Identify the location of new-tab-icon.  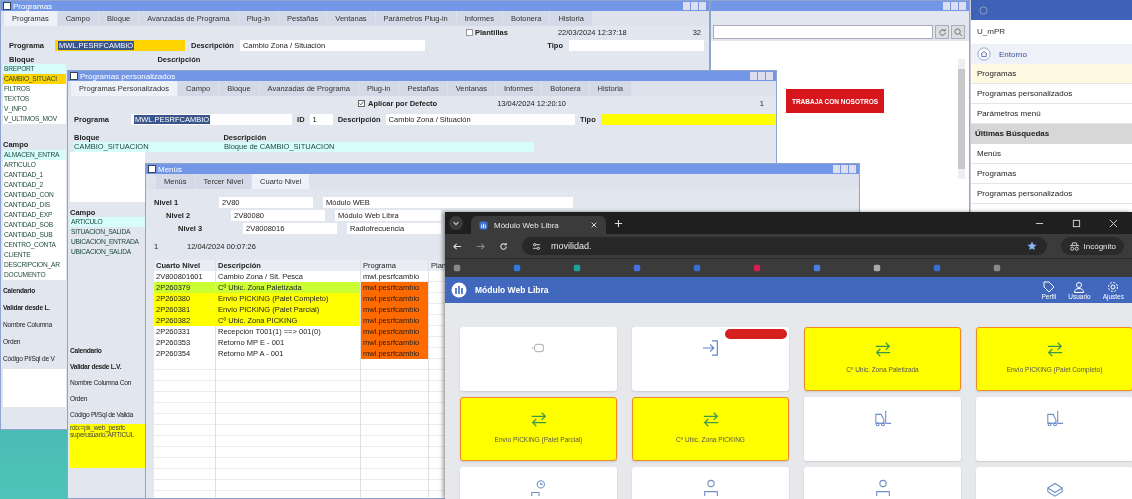
(618, 223).